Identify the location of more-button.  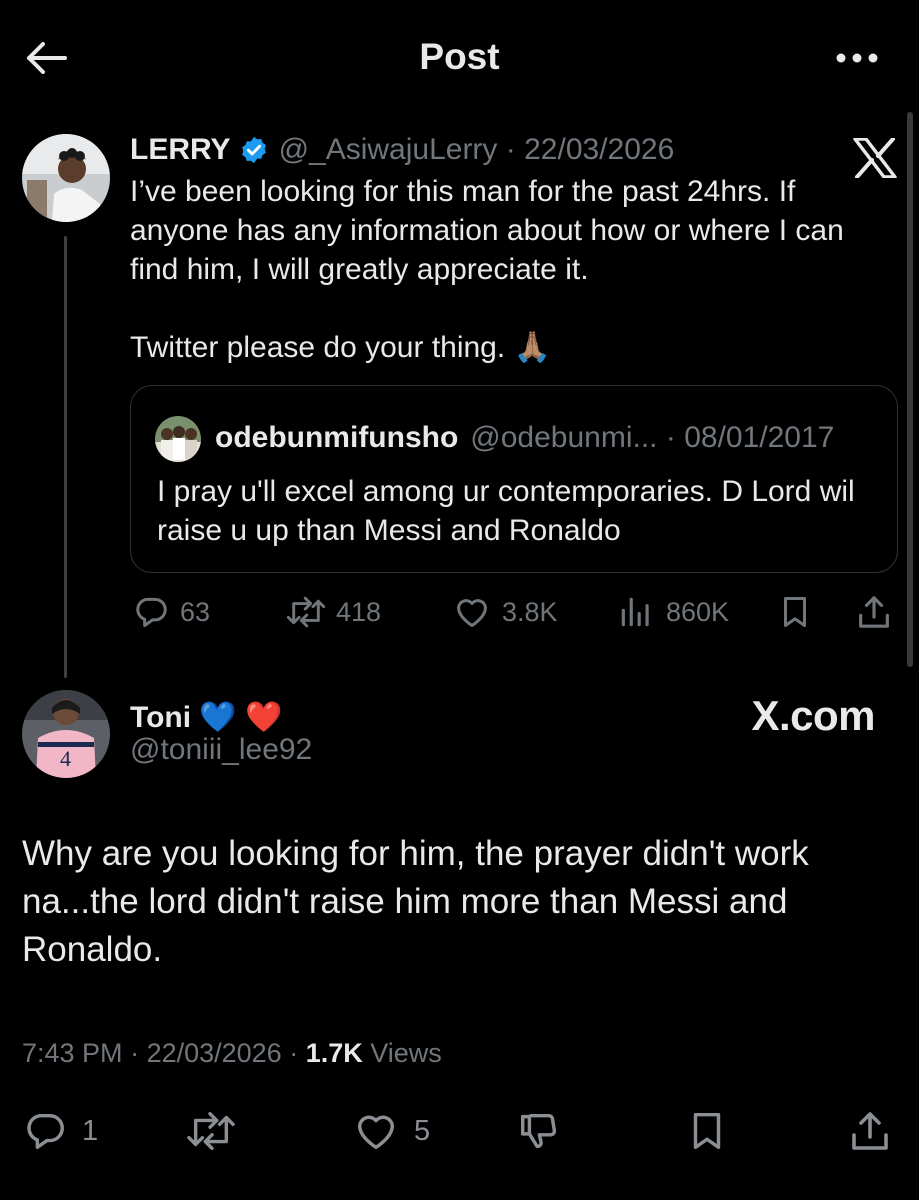
(857, 58).